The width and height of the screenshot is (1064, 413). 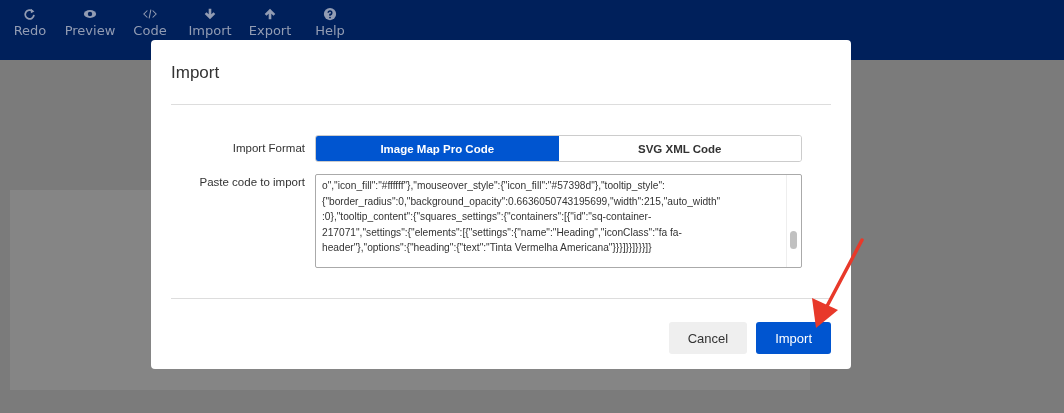 I want to click on help-icon, so click(x=330, y=14).